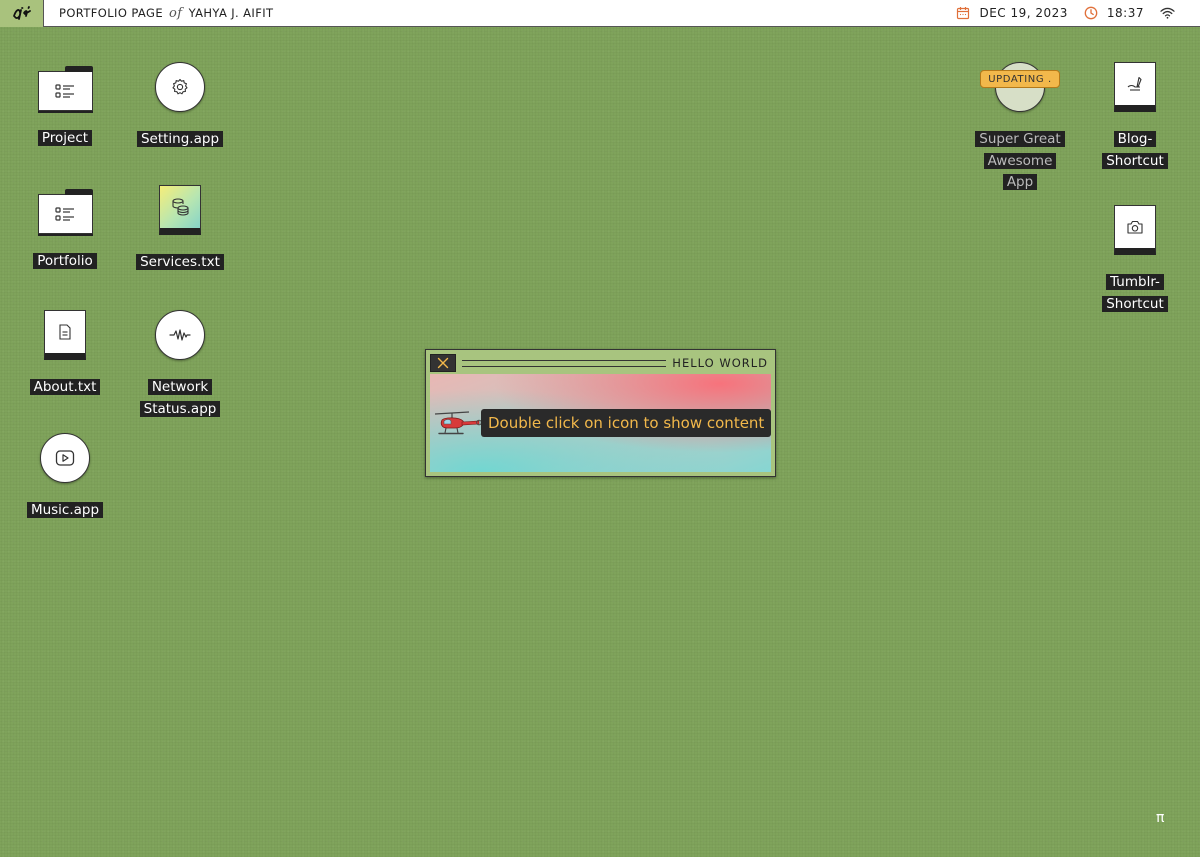  Describe the element at coordinates (180, 387) in the screenshot. I see `icon-label-line1: Network` at that location.